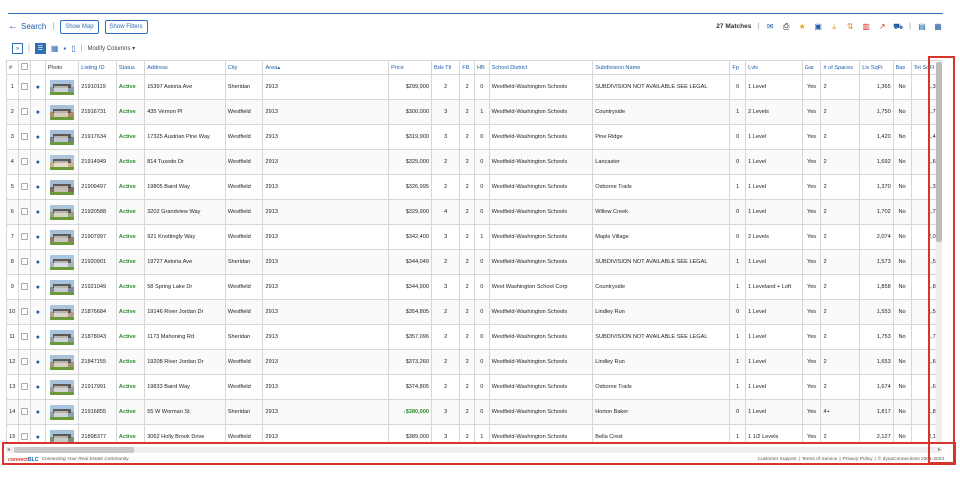 The width and height of the screenshot is (960, 480). I want to click on cell-id: 21916731, so click(97, 112).